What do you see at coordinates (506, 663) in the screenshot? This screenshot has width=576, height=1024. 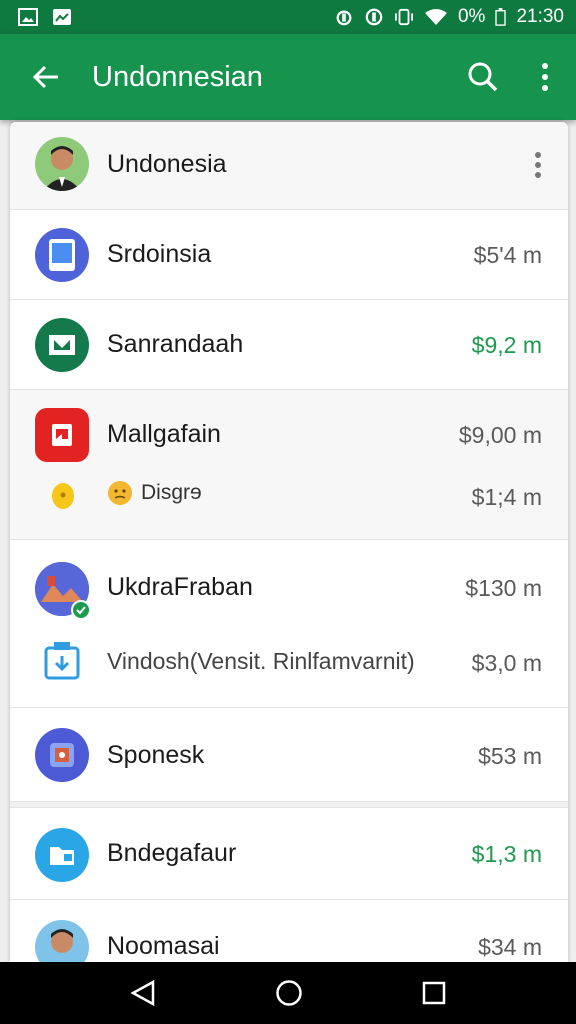 I see `sub-amount: $3,0 m` at bounding box center [506, 663].